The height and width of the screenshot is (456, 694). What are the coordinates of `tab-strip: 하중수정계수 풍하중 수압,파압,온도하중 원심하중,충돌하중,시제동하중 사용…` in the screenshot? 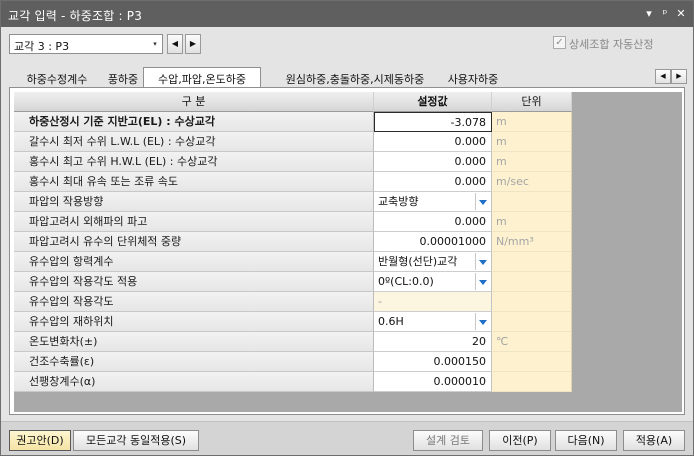 It's located at (348, 77).